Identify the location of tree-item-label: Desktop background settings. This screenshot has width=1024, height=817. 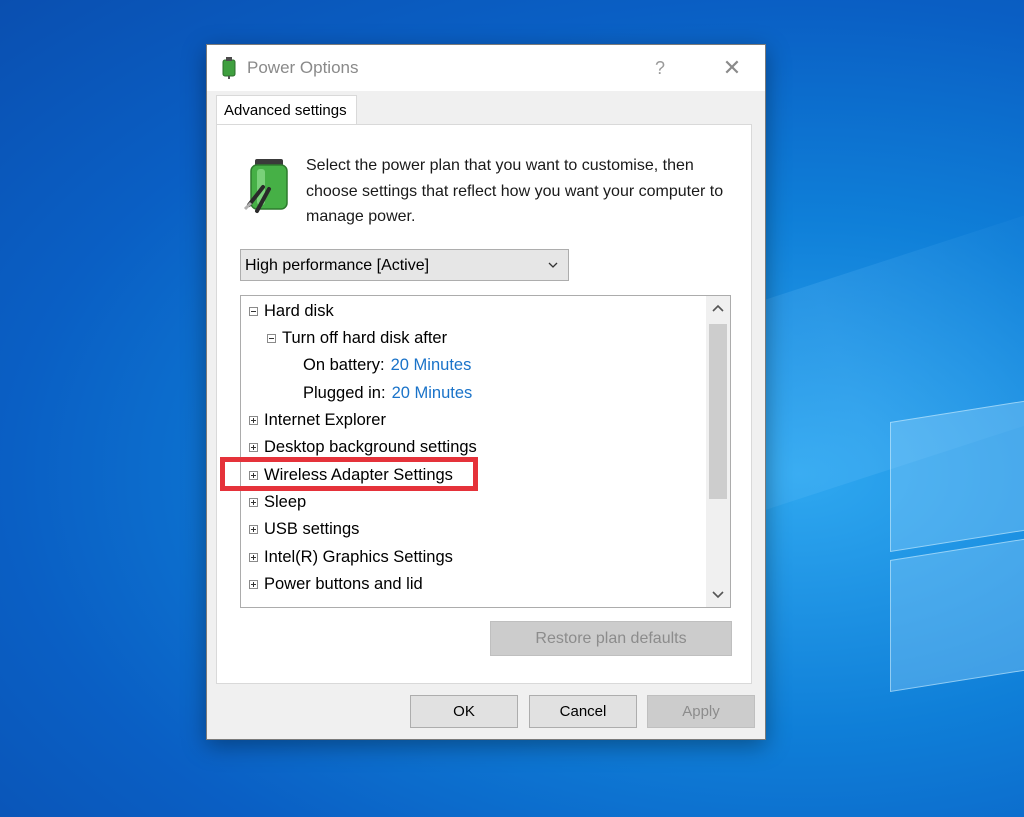
(370, 446).